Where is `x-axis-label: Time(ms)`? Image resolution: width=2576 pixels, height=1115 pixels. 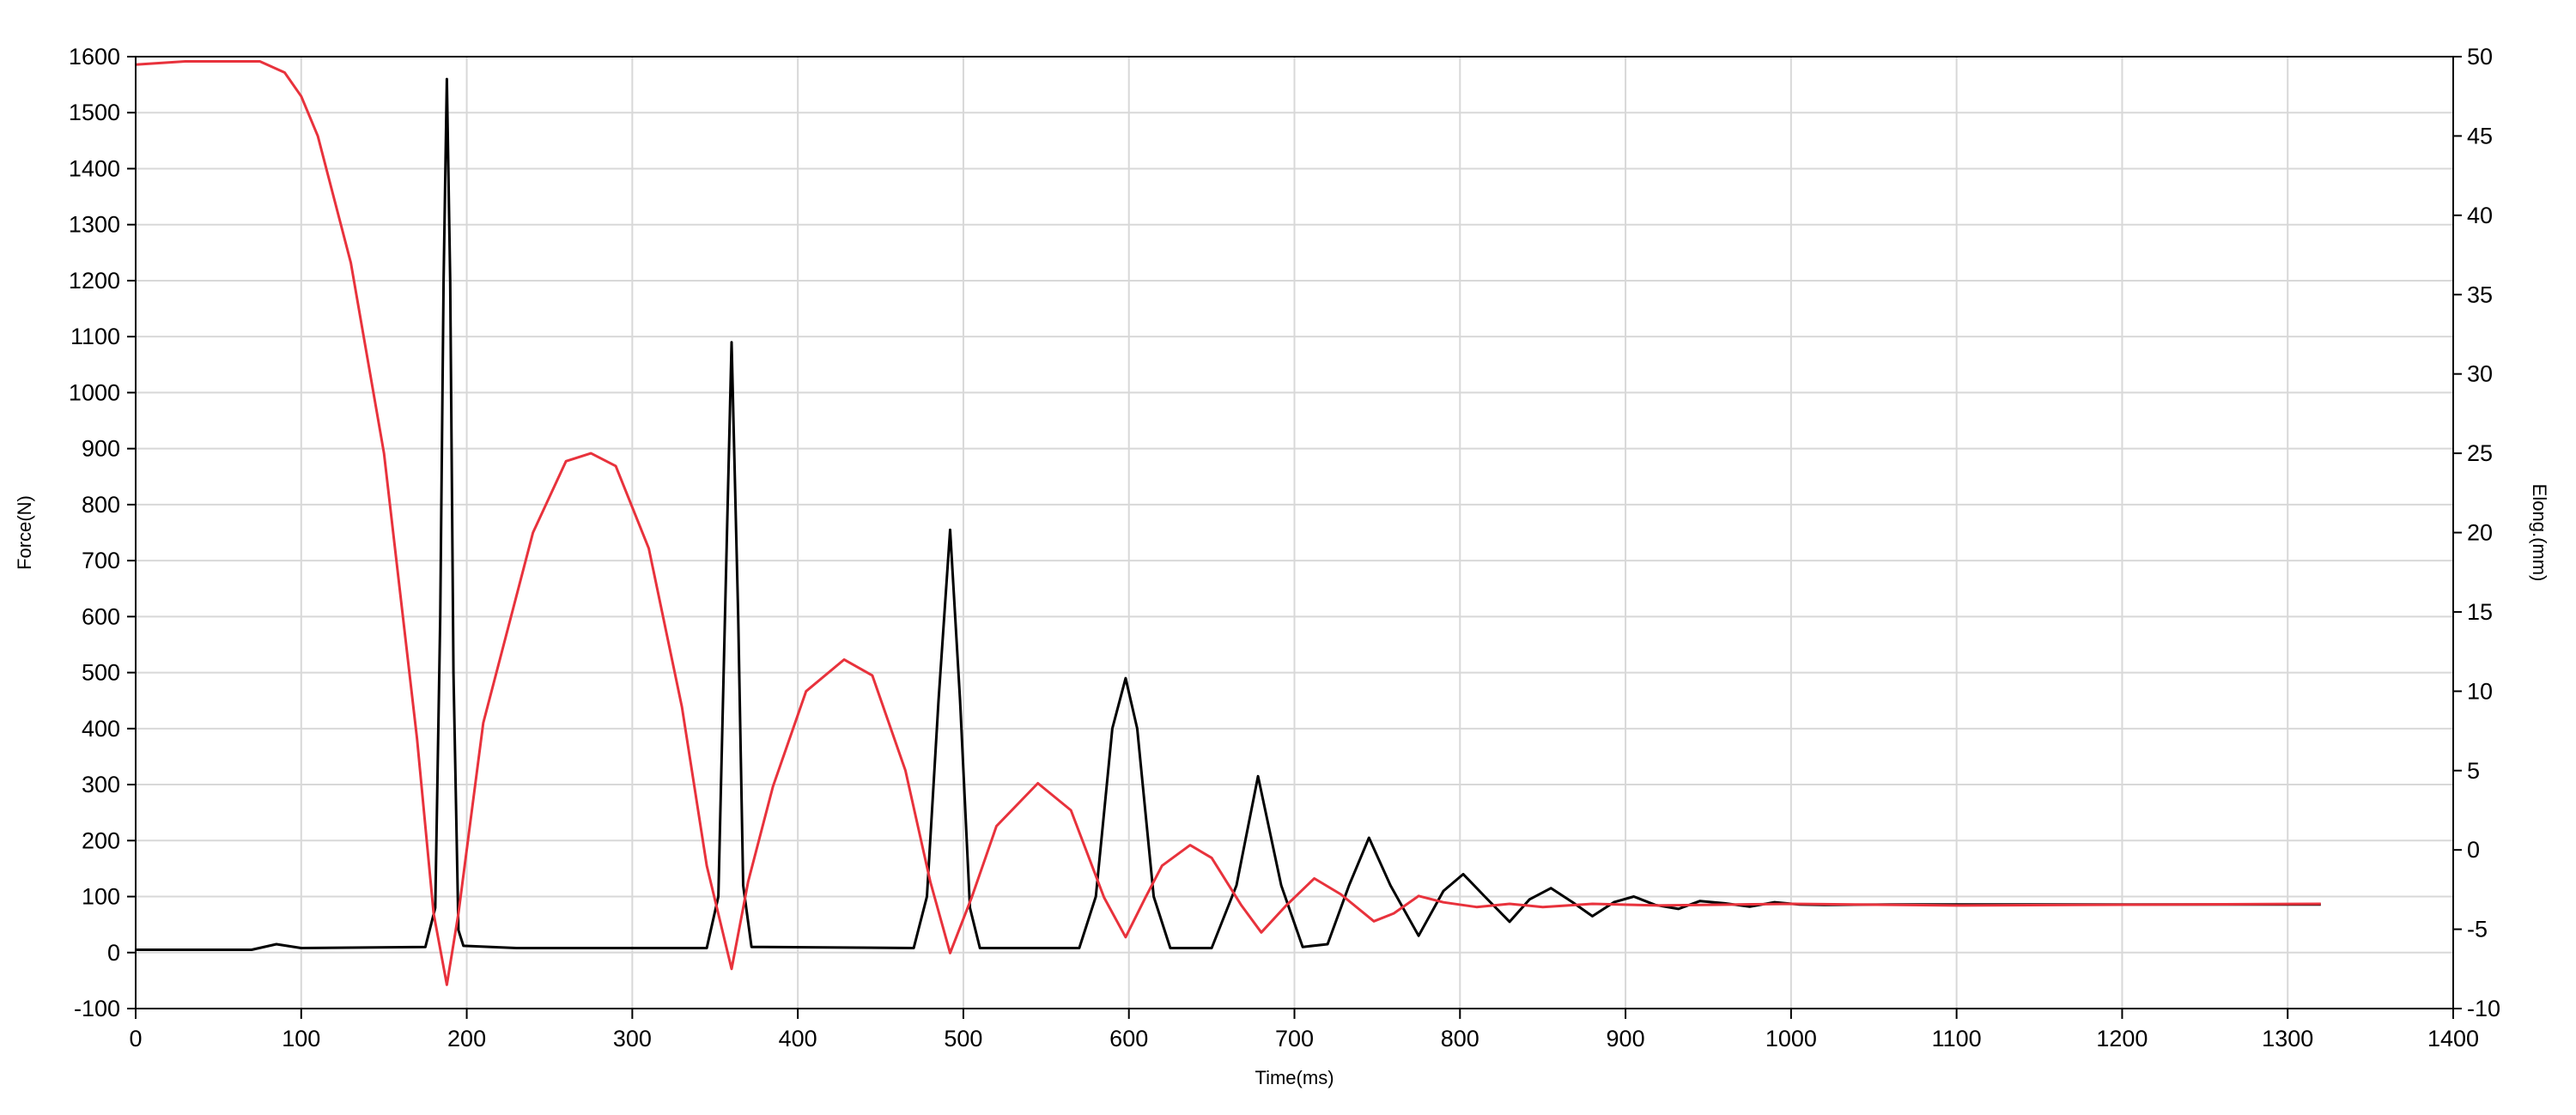
x-axis-label: Time(ms) is located at coordinates (1294, 1077).